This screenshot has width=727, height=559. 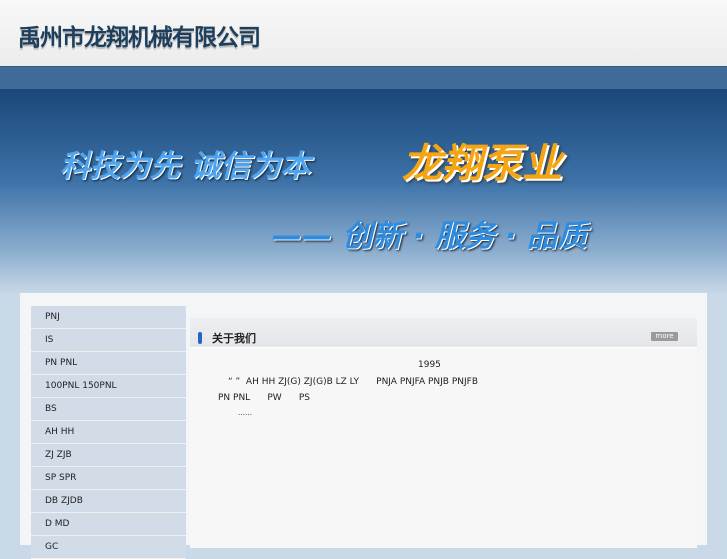 I want to click on sidebar-item: AH HH, so click(x=108, y=432).